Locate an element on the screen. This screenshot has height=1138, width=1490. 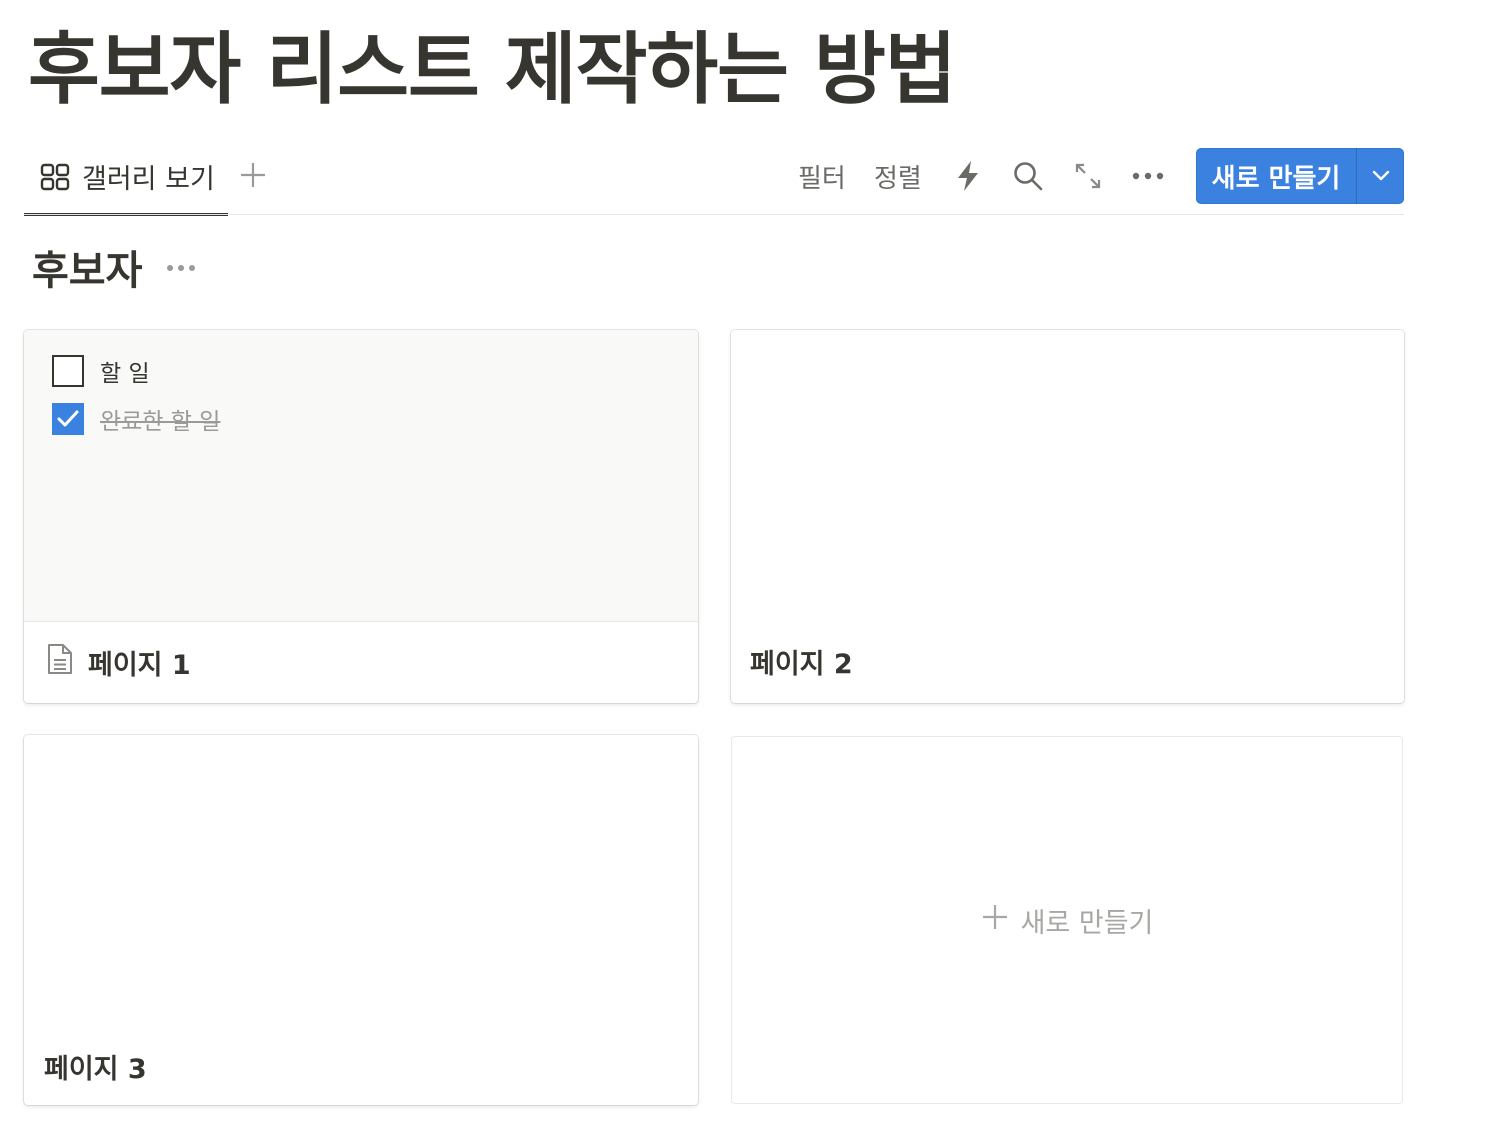
new-button-group: 새로 만들기 is located at coordinates (1300, 176).